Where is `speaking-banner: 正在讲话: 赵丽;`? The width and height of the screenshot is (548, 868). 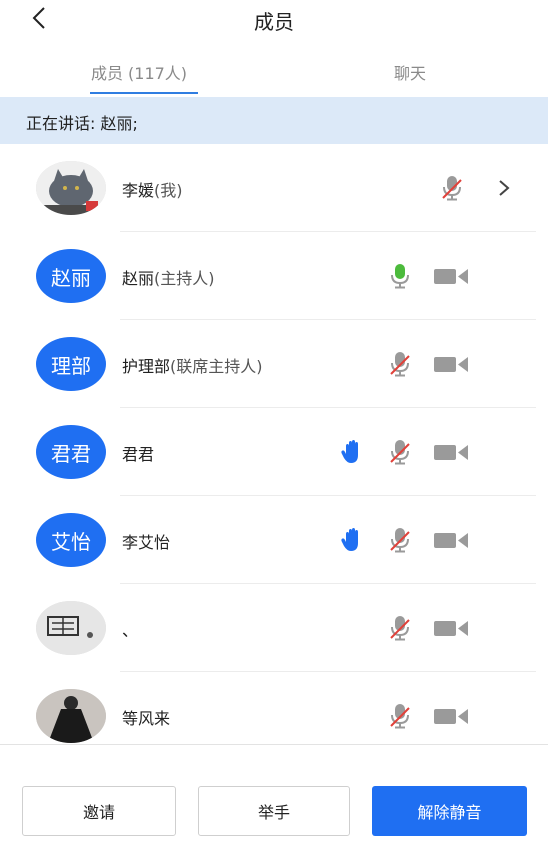 speaking-banner: 正在讲话: 赵丽; is located at coordinates (274, 120).